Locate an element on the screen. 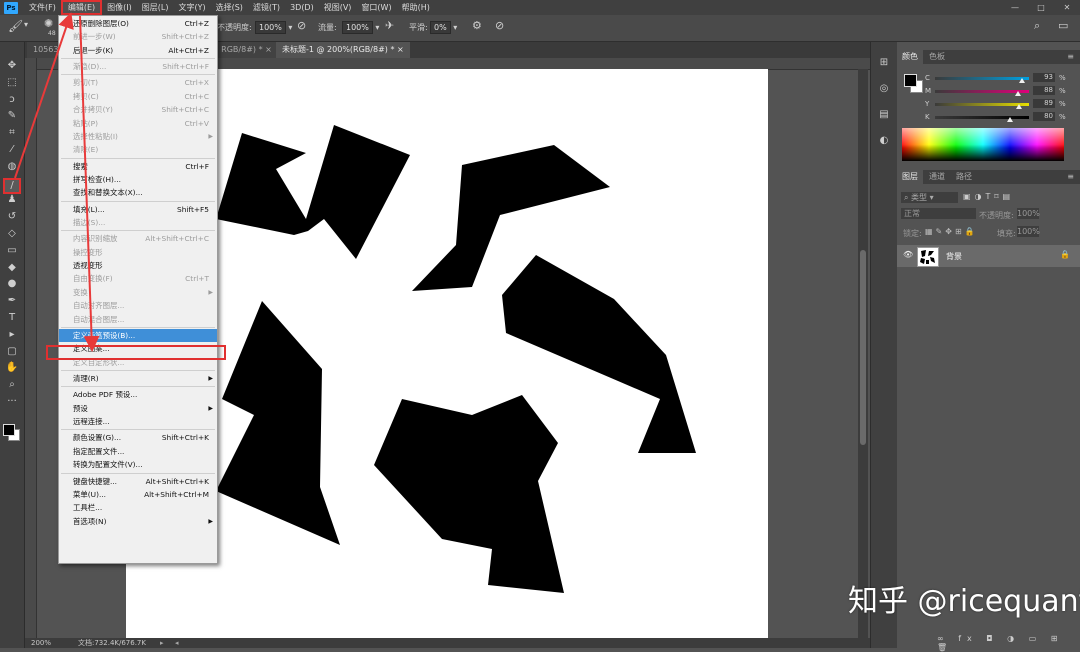  layer-visibility-eye-icon: 👁 is located at coordinates (908, 254).